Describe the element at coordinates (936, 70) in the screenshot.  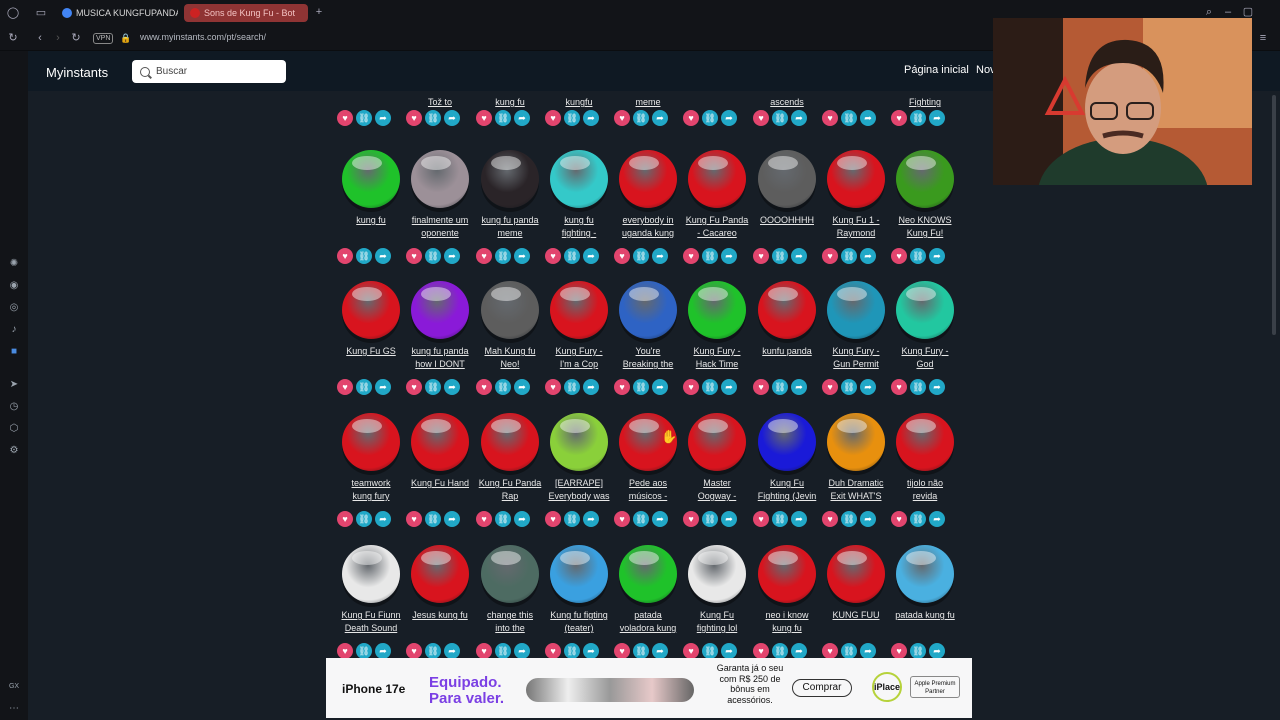
I see `nav-home-link: Página inicial` at that location.